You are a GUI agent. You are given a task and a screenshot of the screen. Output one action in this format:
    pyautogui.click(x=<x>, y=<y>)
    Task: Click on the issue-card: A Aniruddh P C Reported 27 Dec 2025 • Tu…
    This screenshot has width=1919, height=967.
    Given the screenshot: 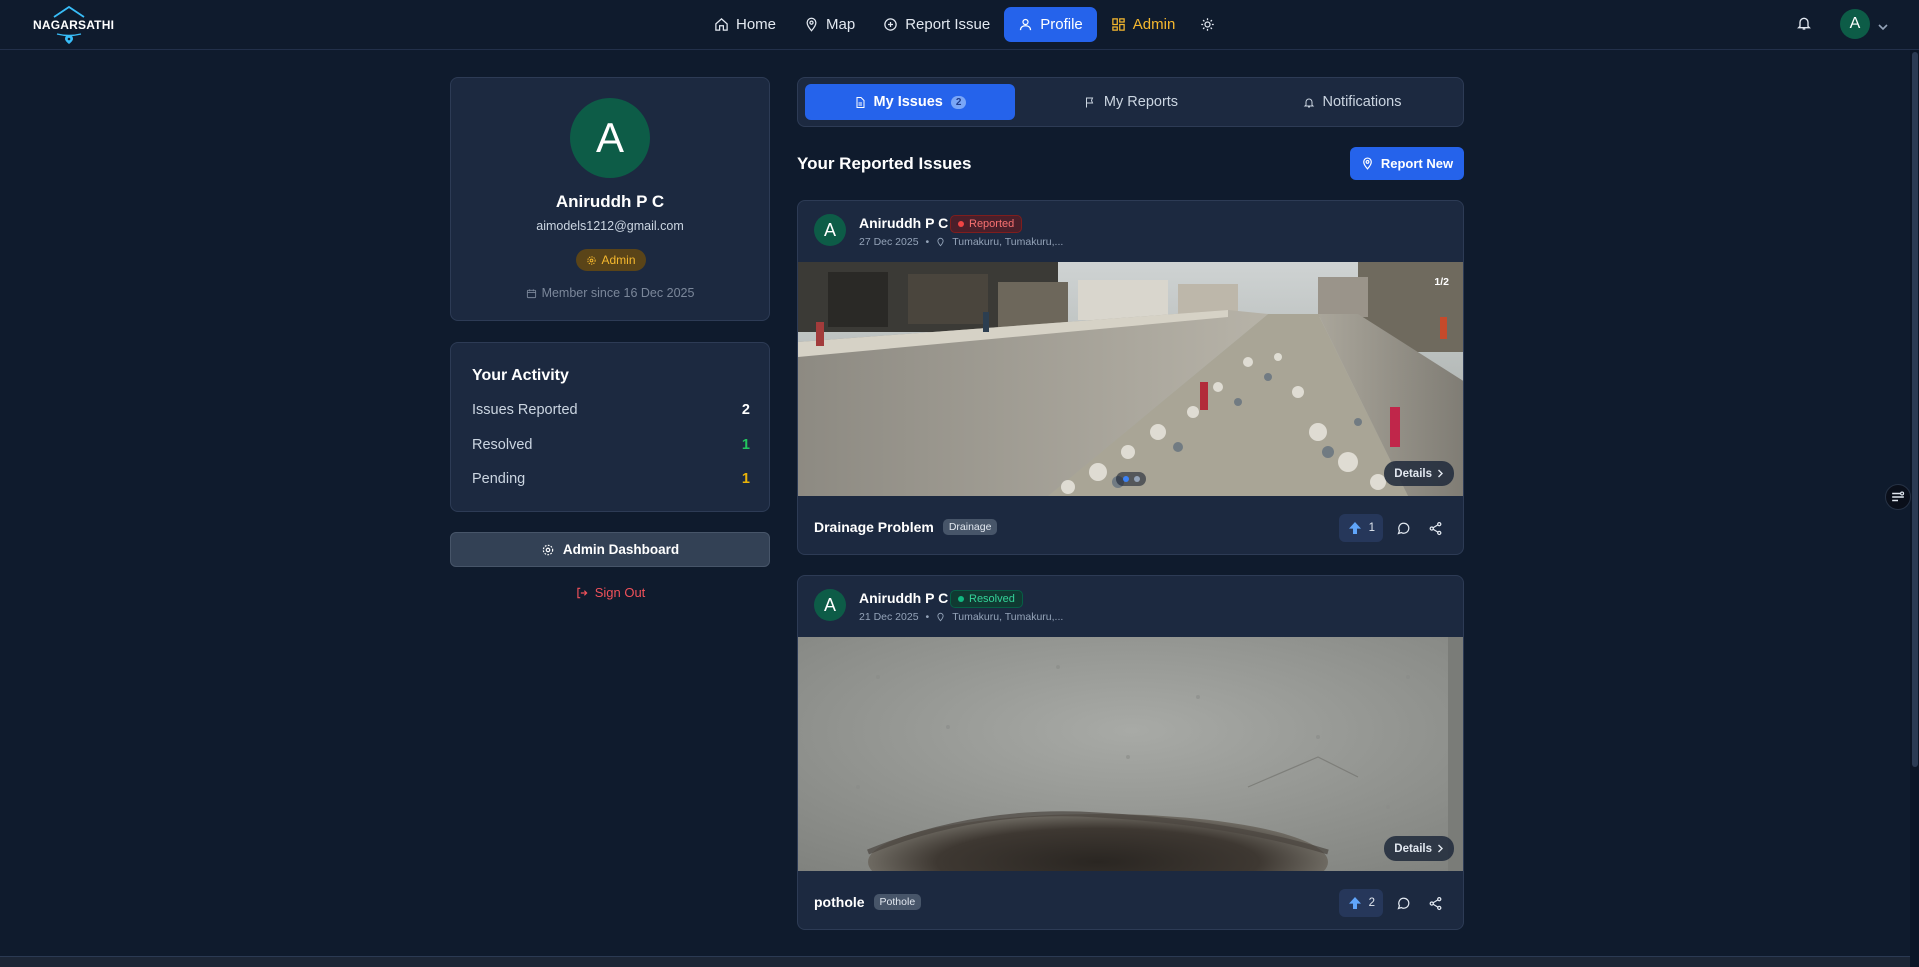 What is the action you would take?
    pyautogui.click(x=1130, y=377)
    